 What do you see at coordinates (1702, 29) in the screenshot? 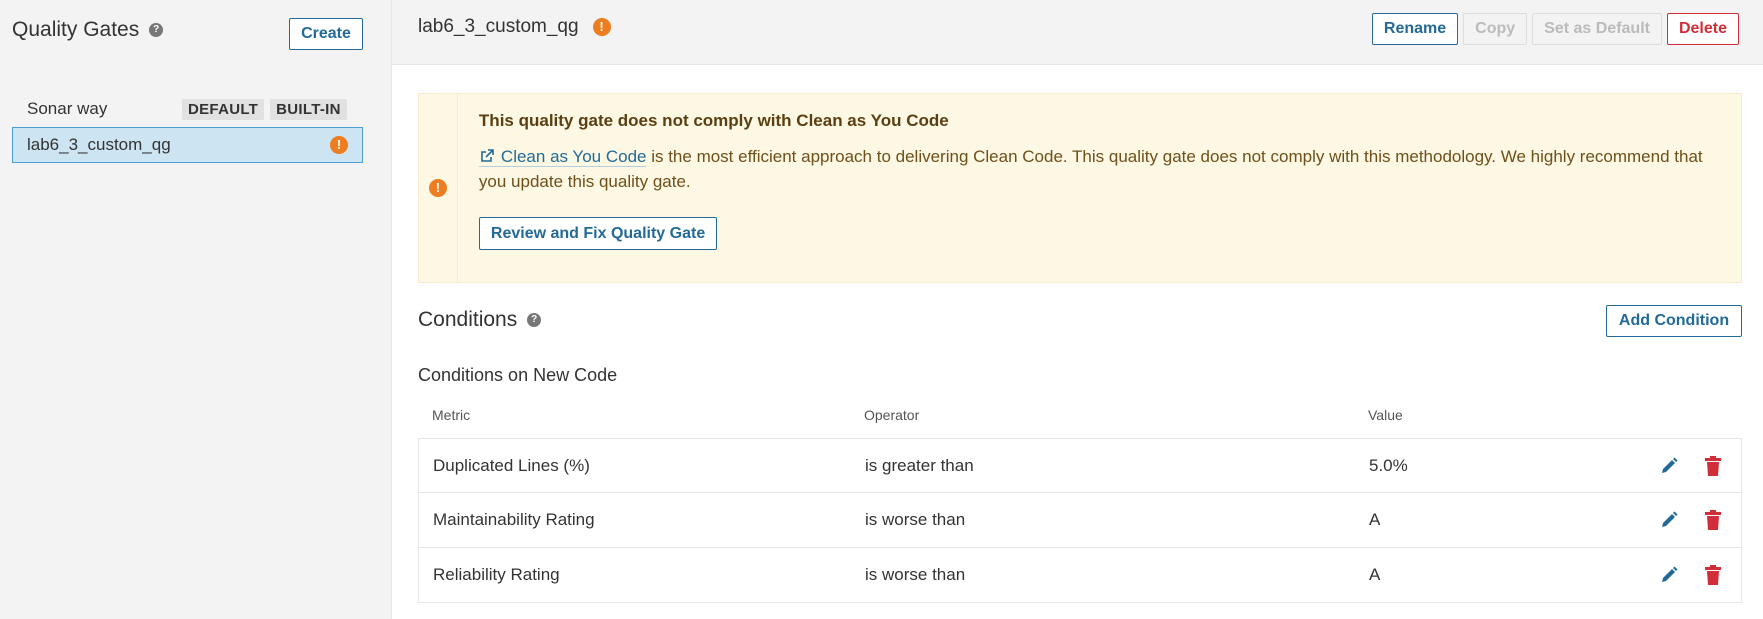
I see `delete-button: Delete` at bounding box center [1702, 29].